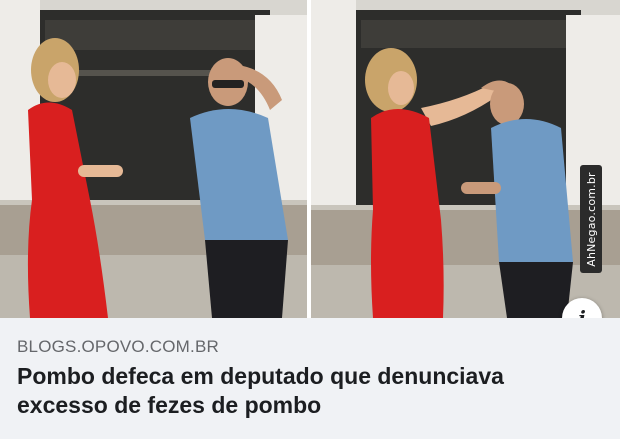  I want to click on link-domain: BLOGS.OPOVO.COM.BR, so click(118, 346).